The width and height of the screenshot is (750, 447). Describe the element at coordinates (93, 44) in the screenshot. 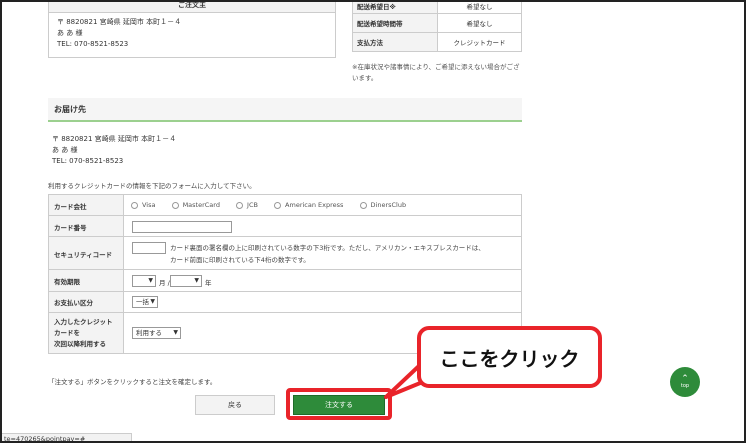

I see `orderer-tel: TEL: 070-8521-8523` at that location.